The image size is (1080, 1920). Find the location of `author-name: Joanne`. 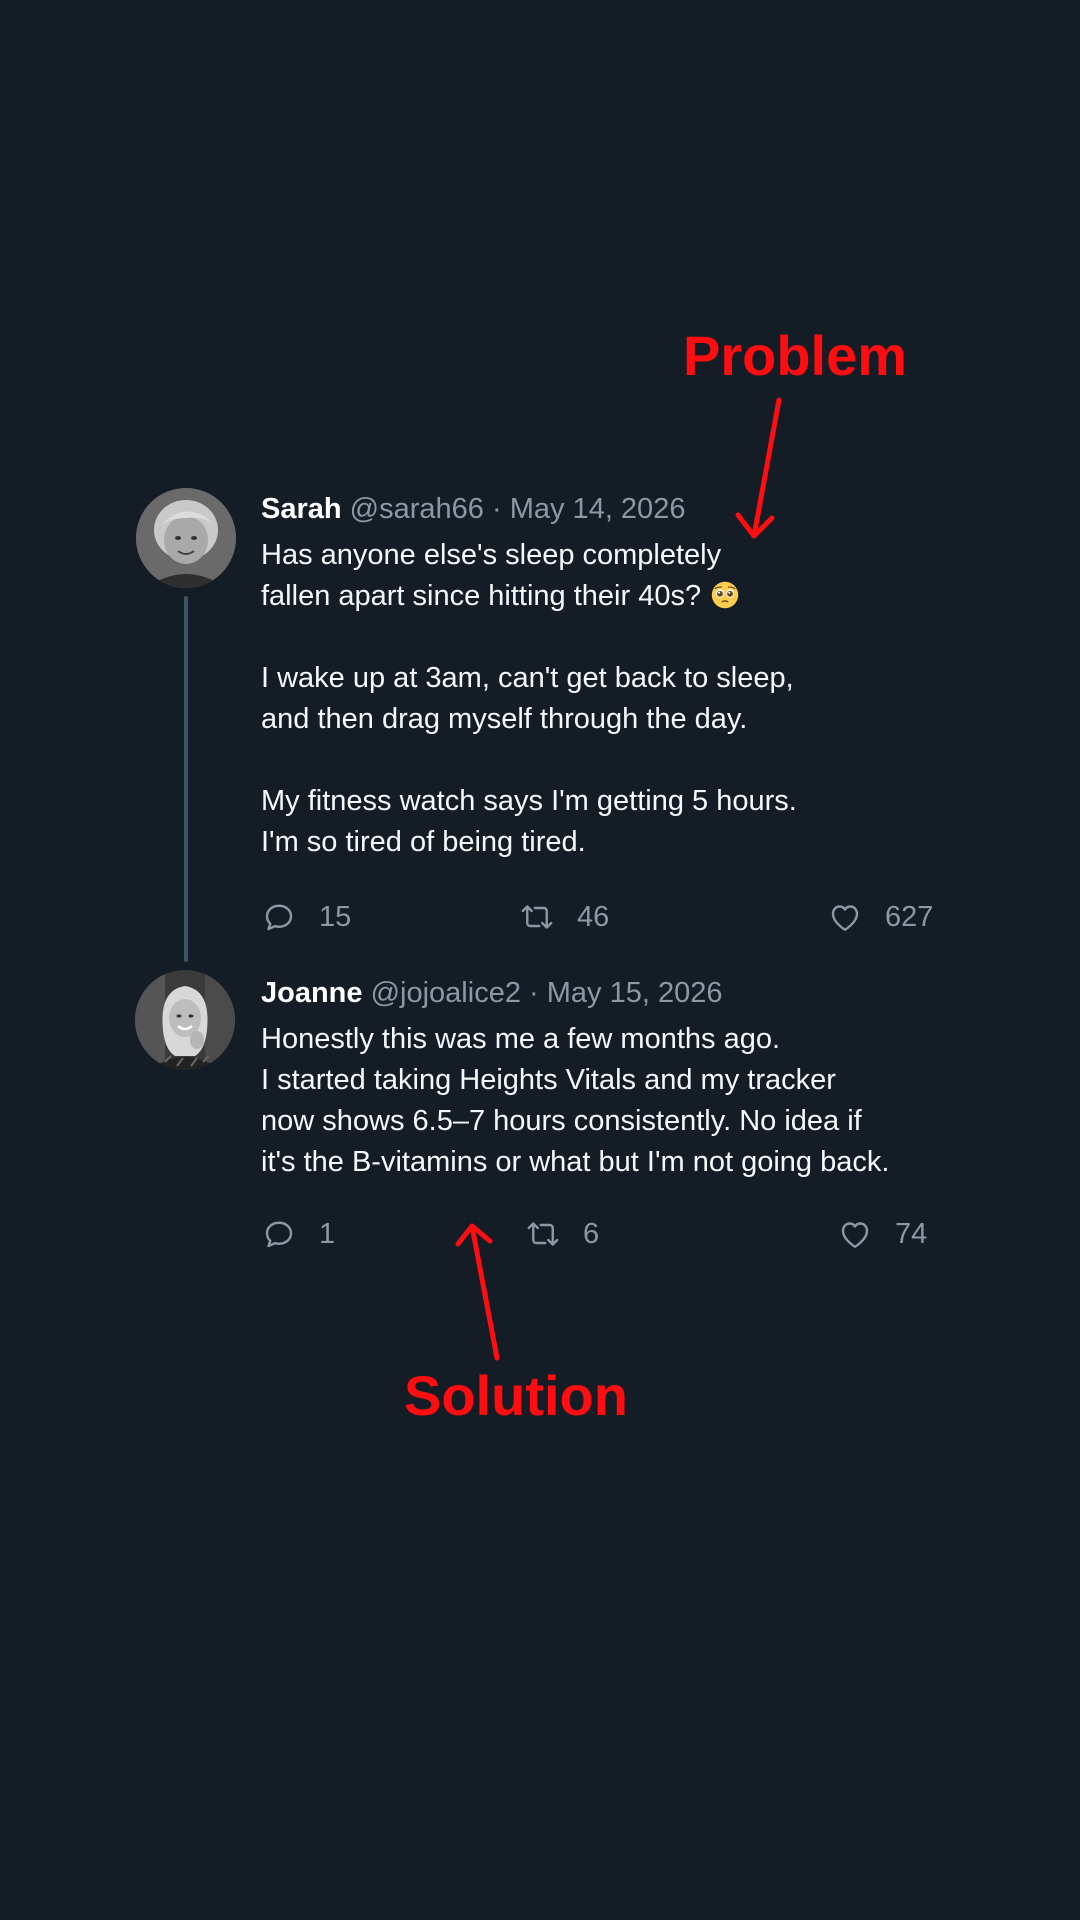

author-name: Joanne is located at coordinates (312, 993).